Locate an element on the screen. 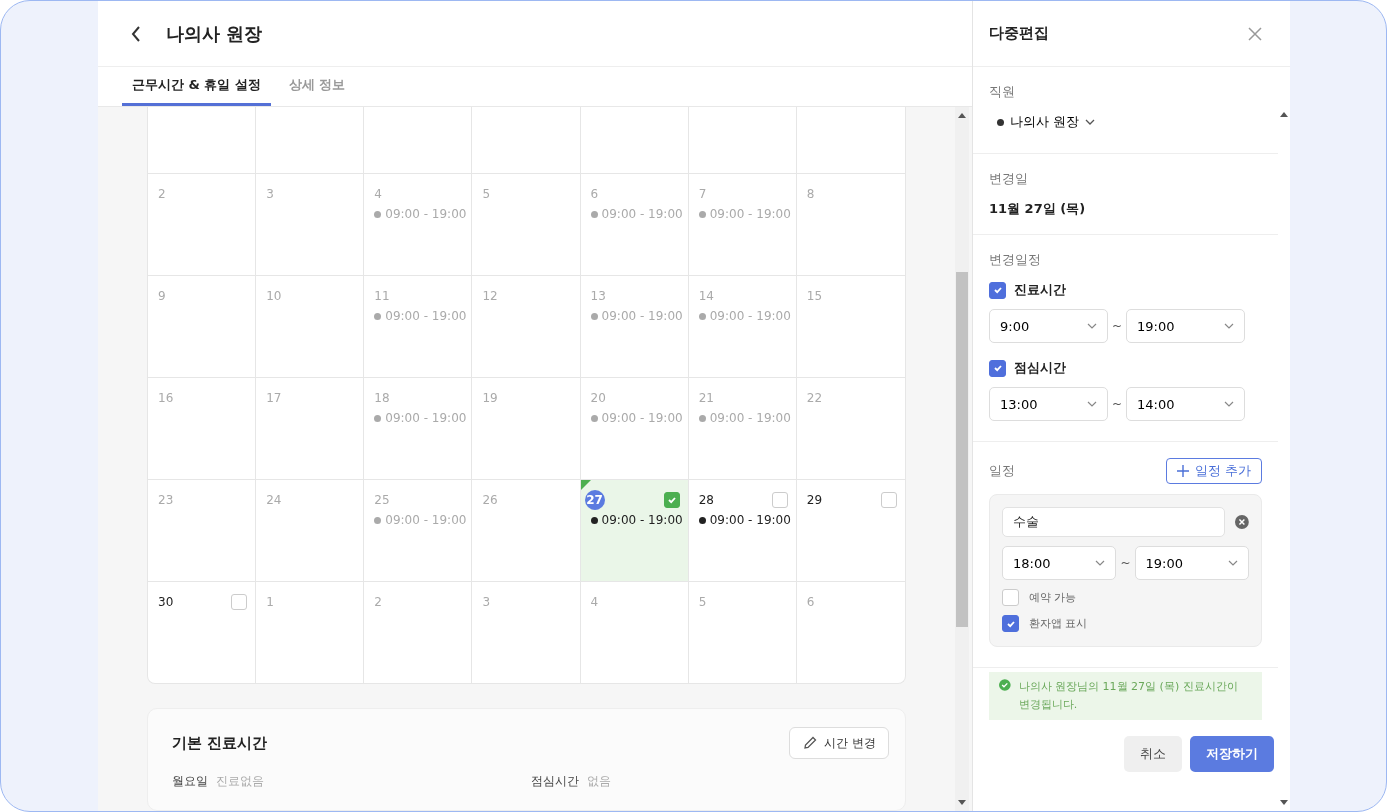 This screenshot has height=812, width=1387. calendar-day: 11 09:00 - 19:00 is located at coordinates (418, 326).